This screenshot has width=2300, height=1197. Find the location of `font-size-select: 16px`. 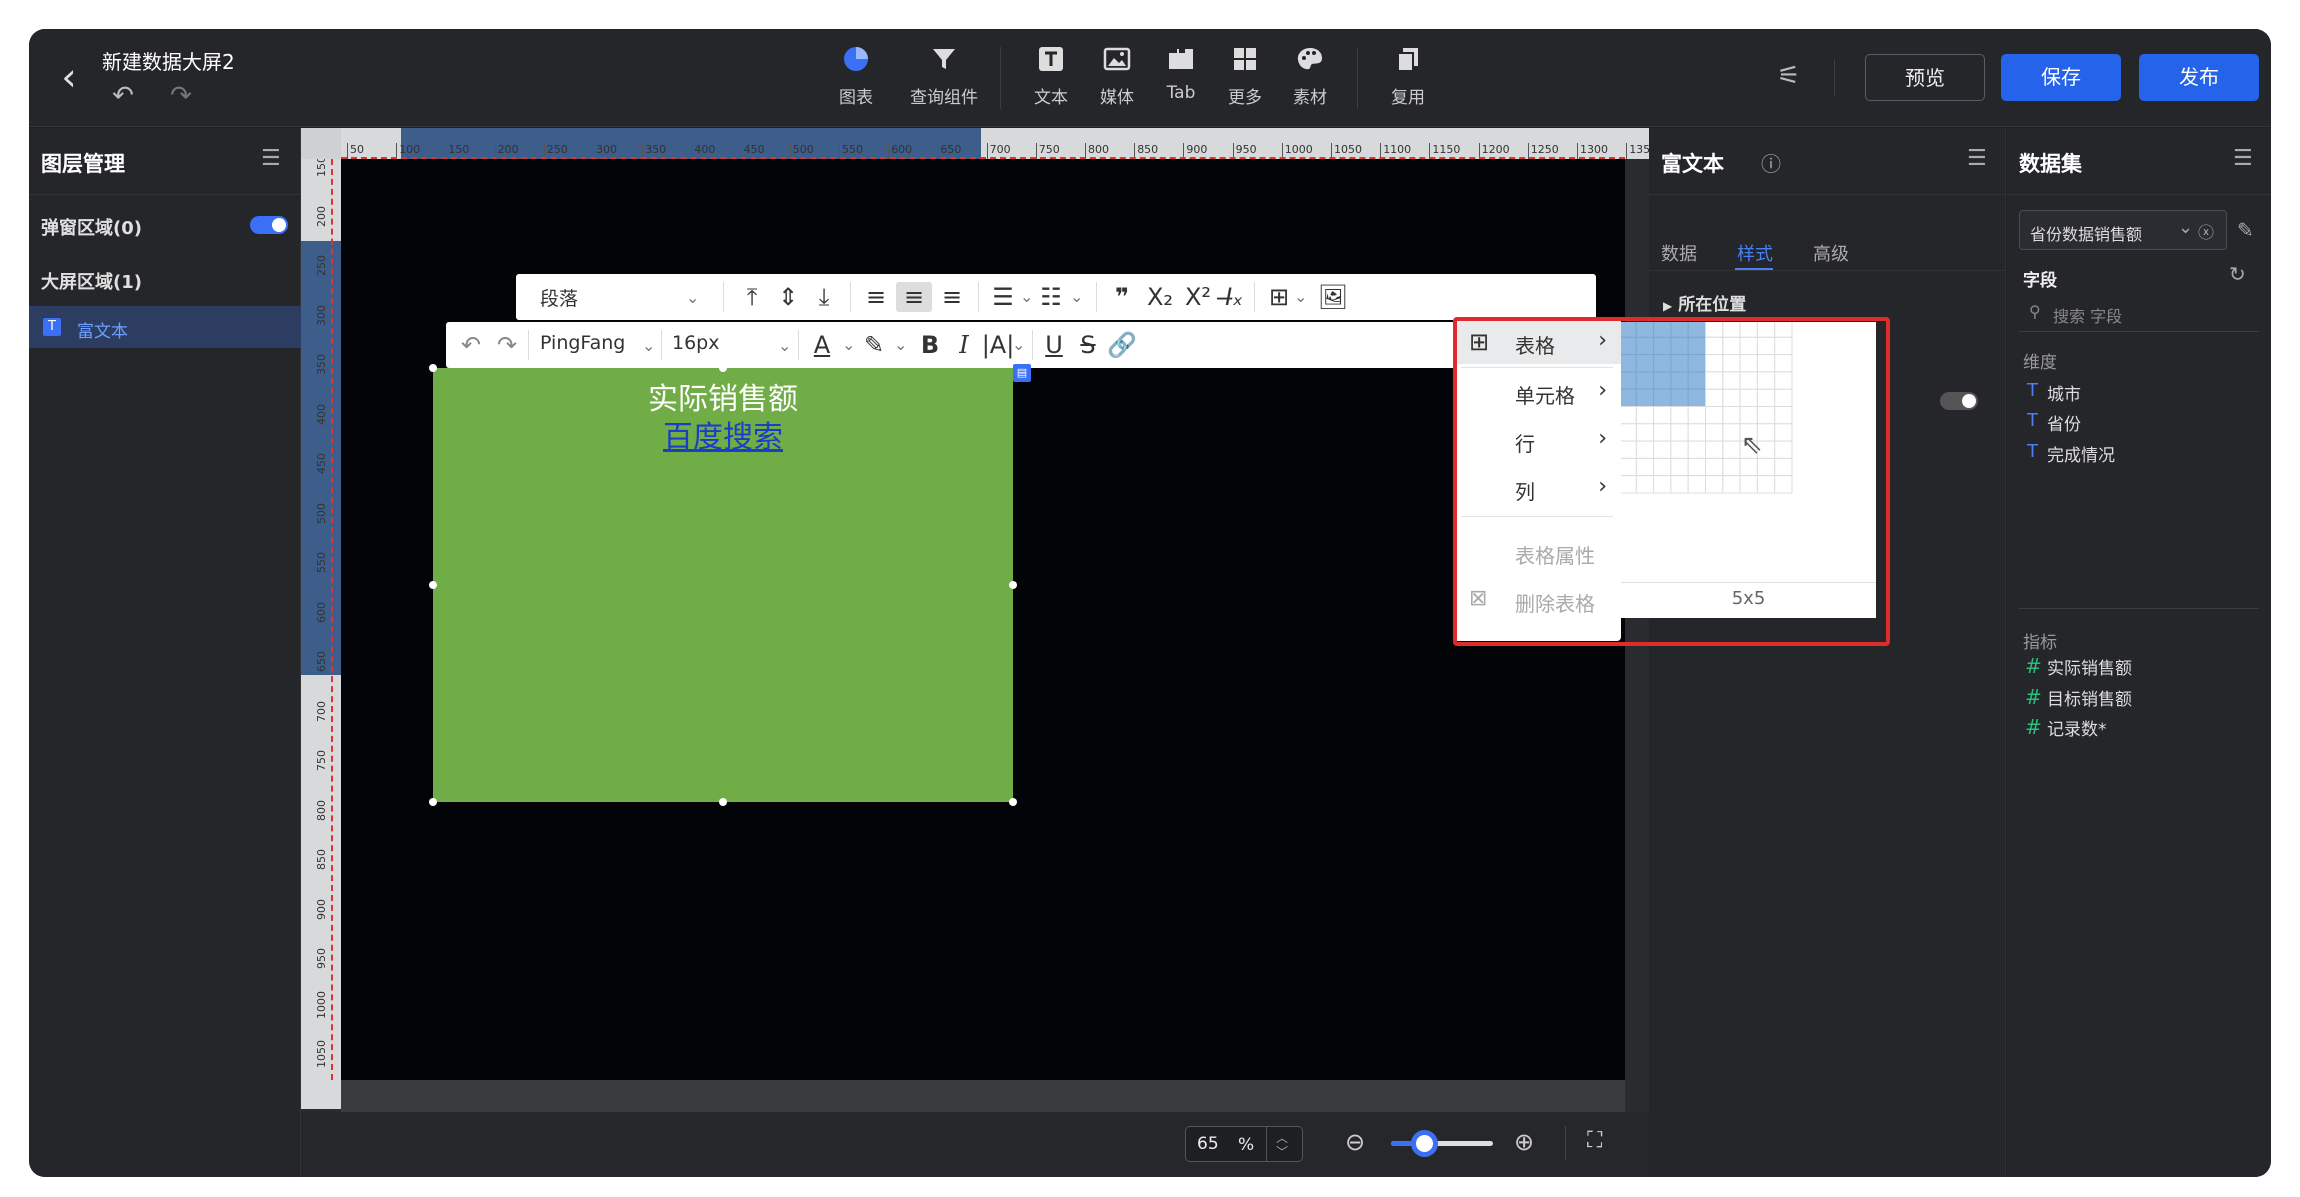

font-size-select: 16px is located at coordinates (695, 343).